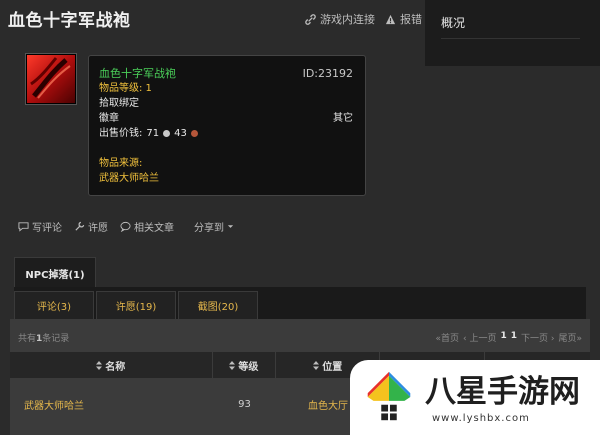 The image size is (600, 435). What do you see at coordinates (194, 133) in the screenshot?
I see `copper-coin-icon` at bounding box center [194, 133].